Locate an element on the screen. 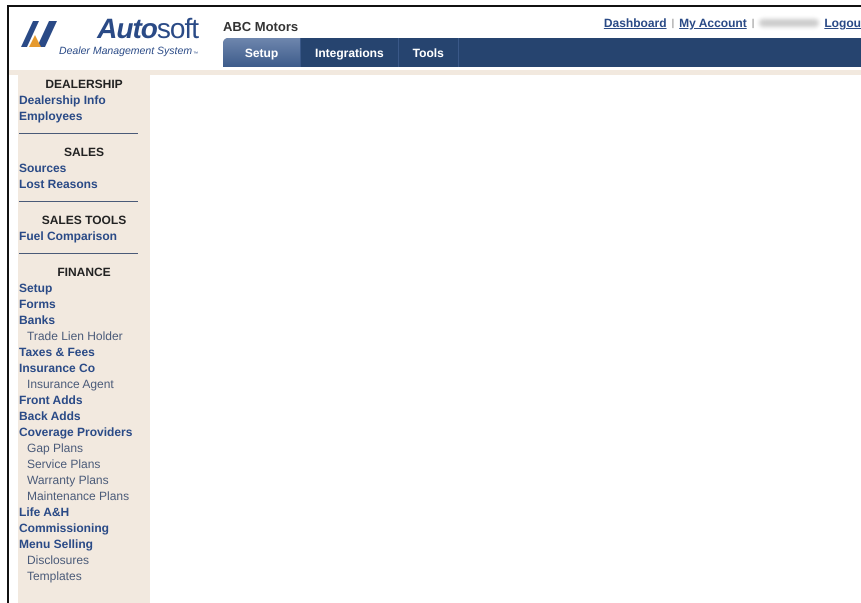 The height and width of the screenshot is (603, 861). sidebar-sublink: Gap Plans is located at coordinates (84, 448).